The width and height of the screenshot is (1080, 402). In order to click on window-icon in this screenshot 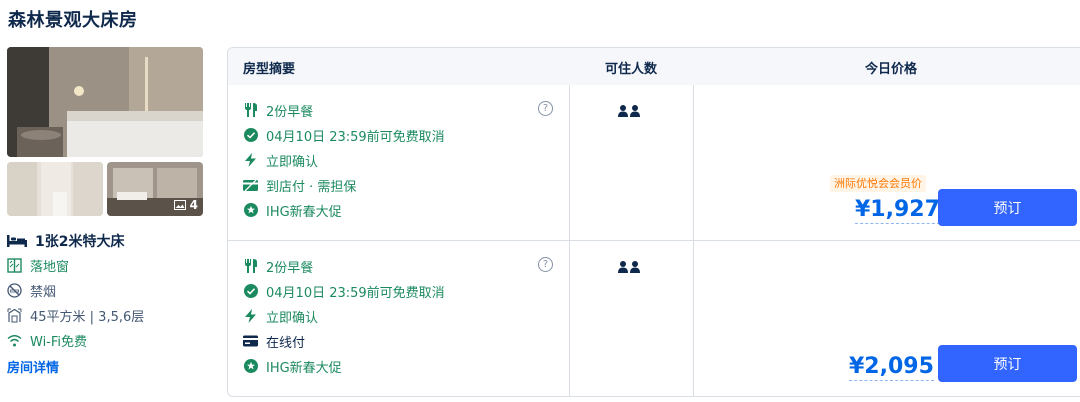, I will do `click(14, 265)`.